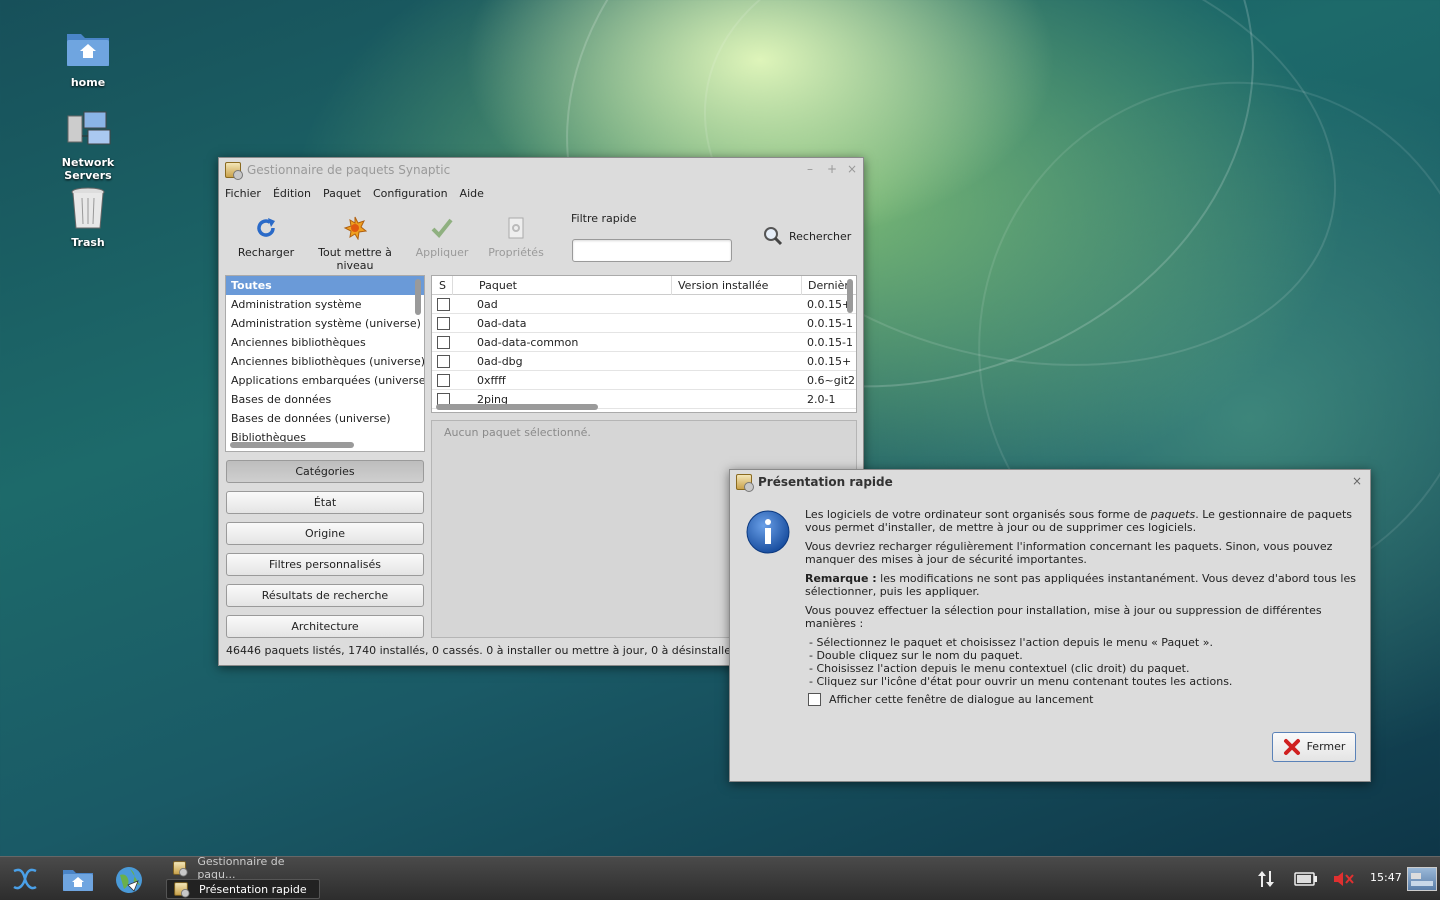 This screenshot has height=900, width=1440. What do you see at coordinates (292, 193) in the screenshot?
I see `menu-edition: Édition` at bounding box center [292, 193].